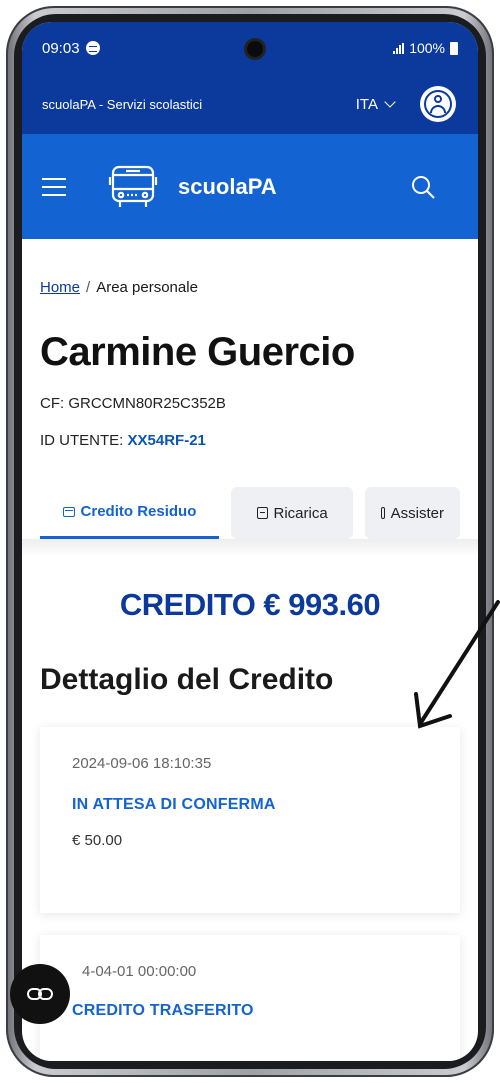  I want to click on brand-bar: scuolaPA, so click(250, 186).